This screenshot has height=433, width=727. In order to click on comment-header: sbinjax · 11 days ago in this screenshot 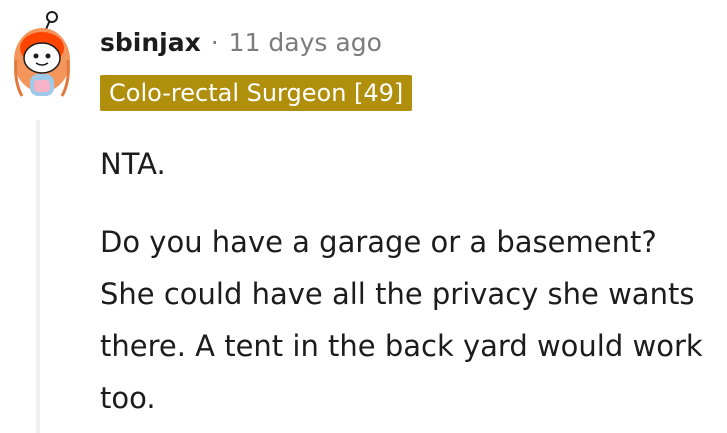, I will do `click(241, 42)`.